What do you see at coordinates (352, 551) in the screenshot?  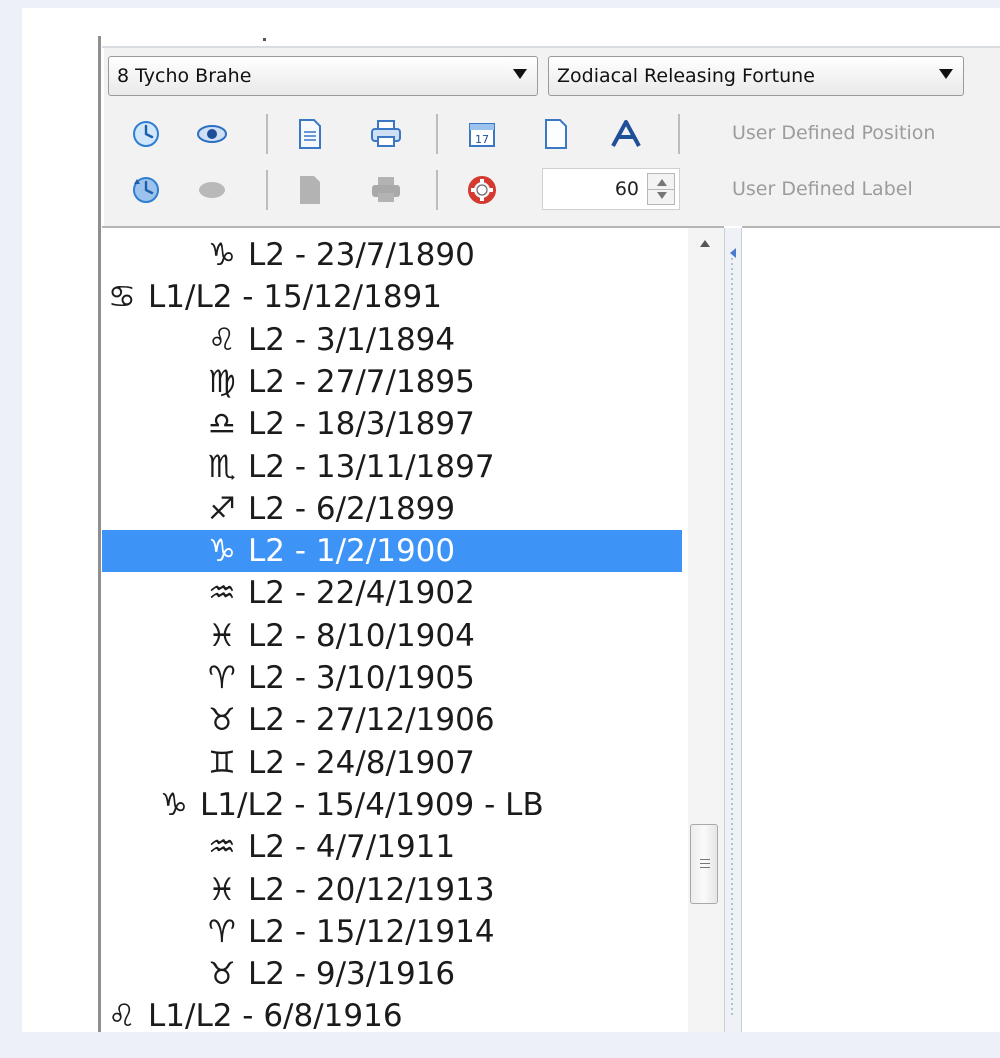 I see `list-item-label: L2 - 1/2/1900` at bounding box center [352, 551].